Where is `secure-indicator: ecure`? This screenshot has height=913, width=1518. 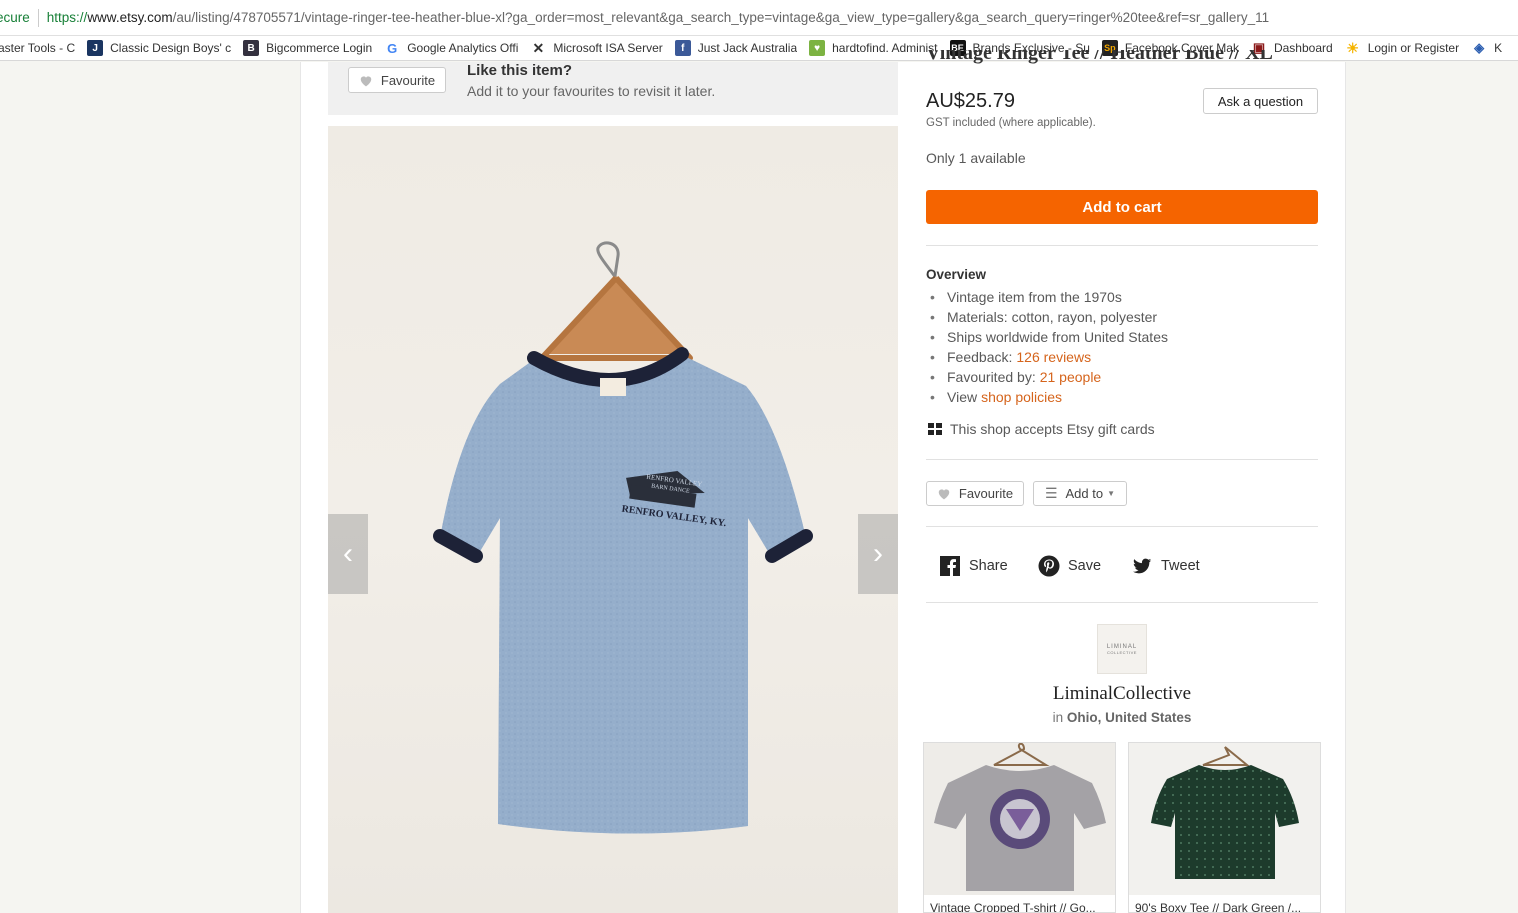 secure-indicator: ecure is located at coordinates (15, 17).